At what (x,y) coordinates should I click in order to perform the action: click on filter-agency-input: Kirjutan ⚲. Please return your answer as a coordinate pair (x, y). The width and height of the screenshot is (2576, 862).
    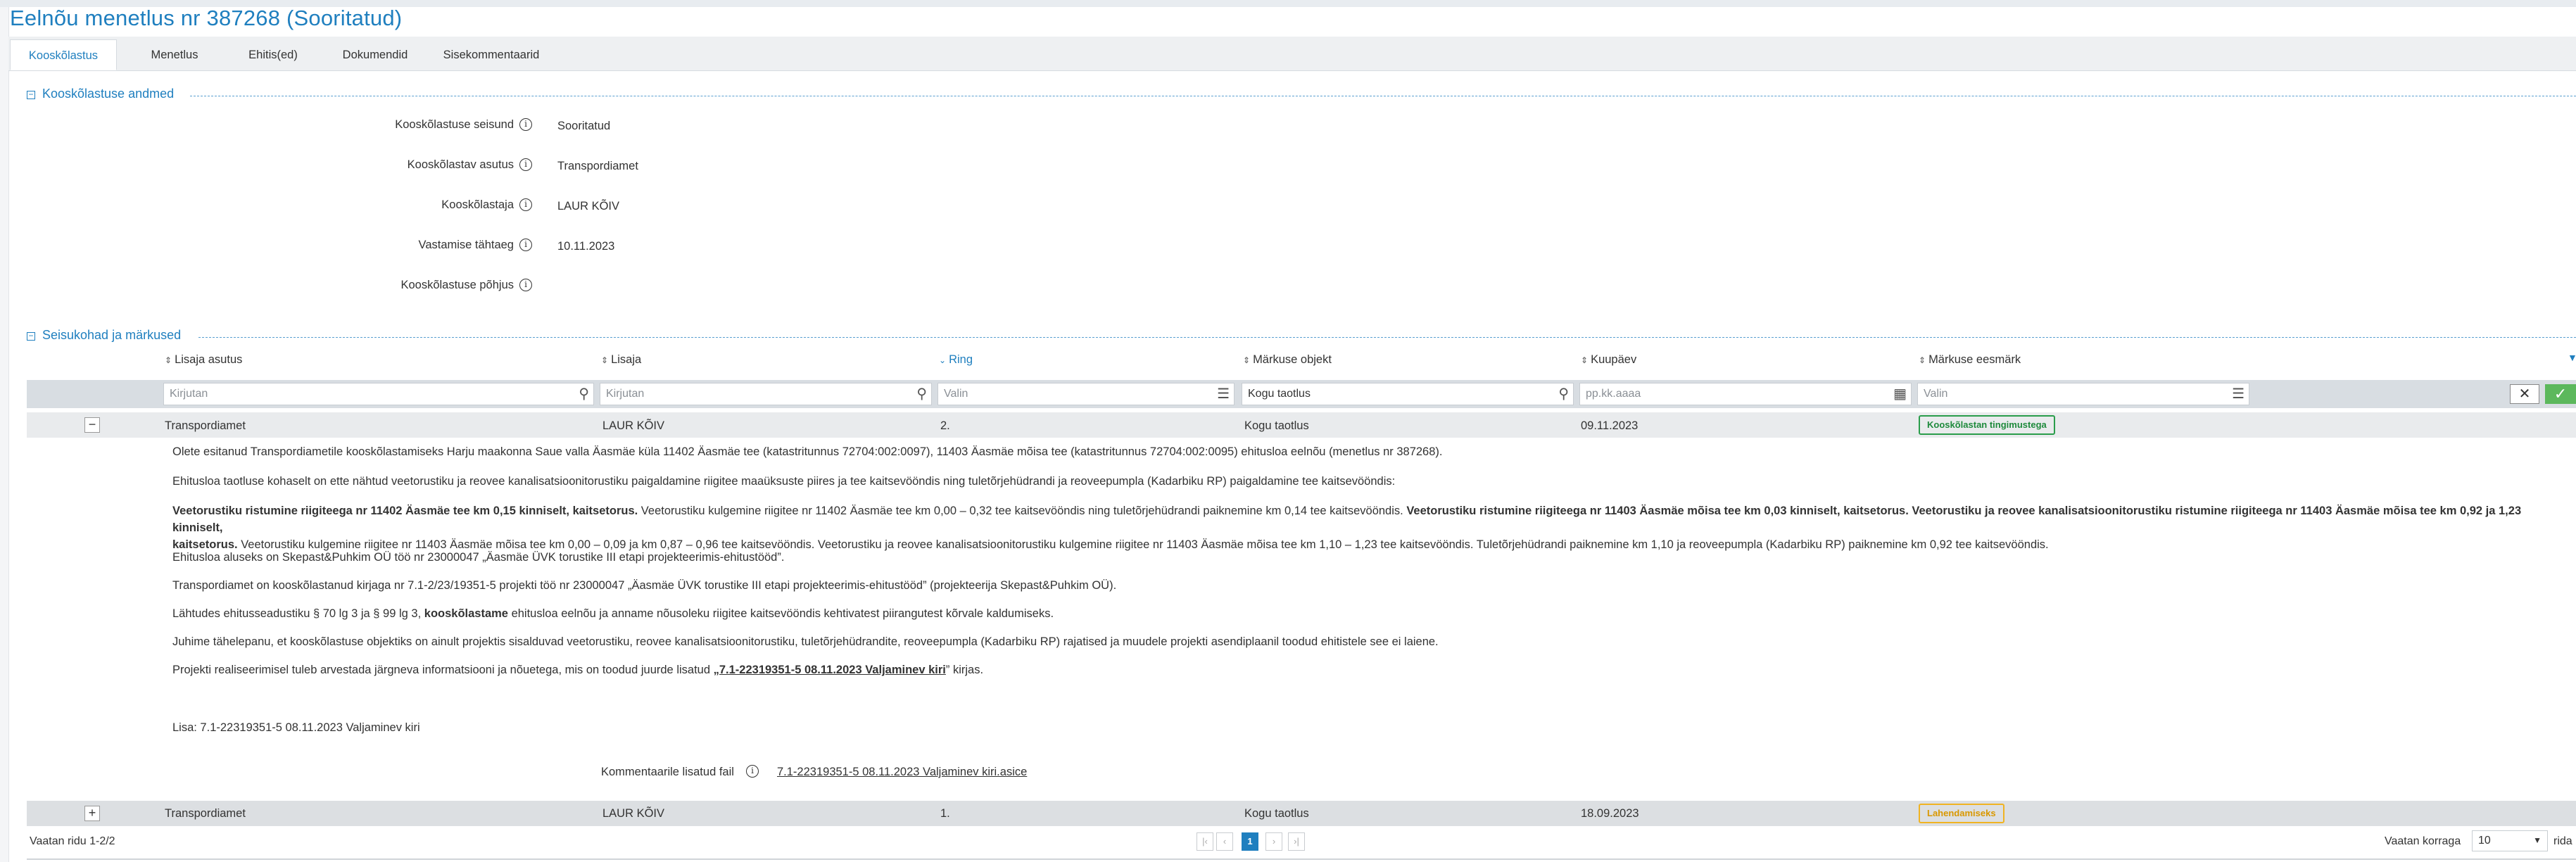
    Looking at the image, I should click on (378, 394).